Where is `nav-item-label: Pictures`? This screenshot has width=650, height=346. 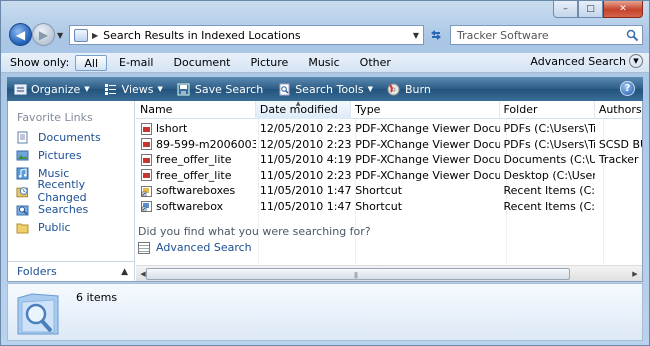 nav-item-label: Pictures is located at coordinates (60, 155).